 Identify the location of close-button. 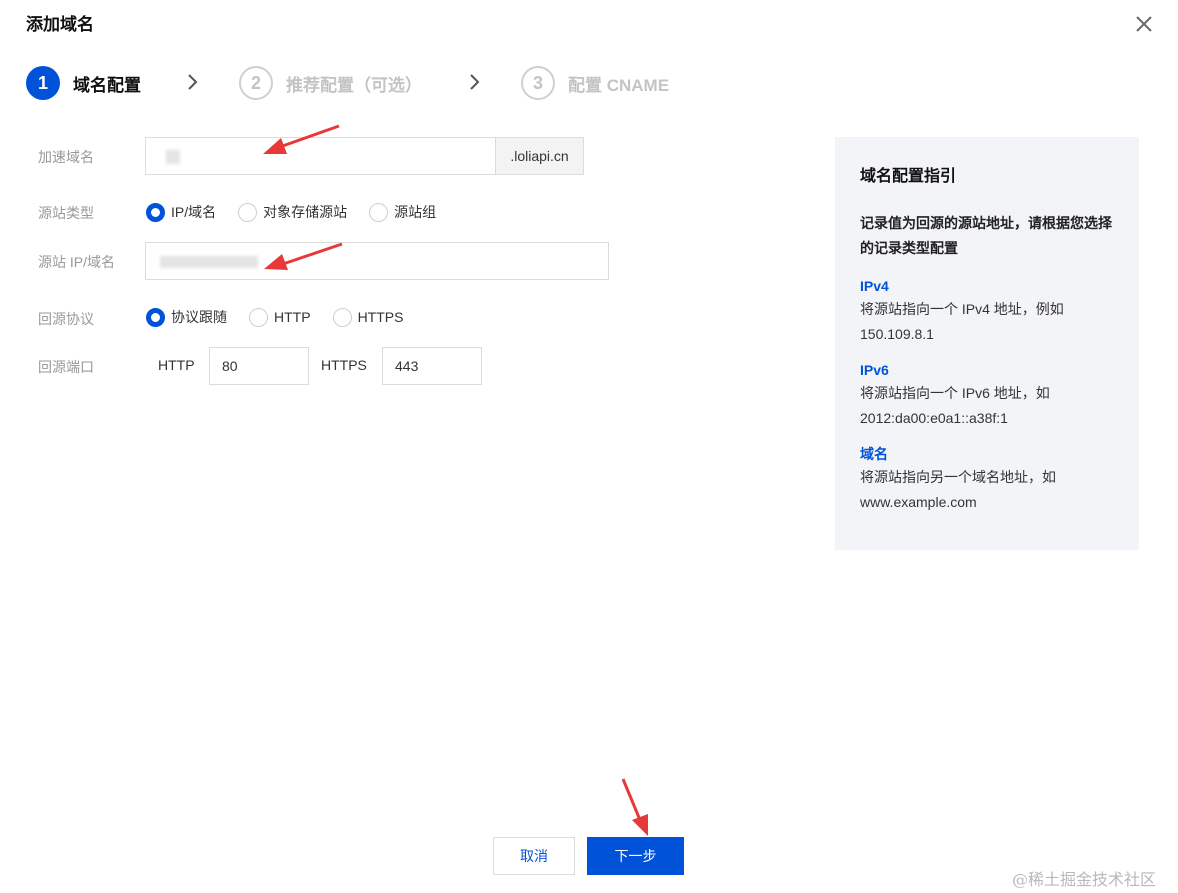
(1144, 24).